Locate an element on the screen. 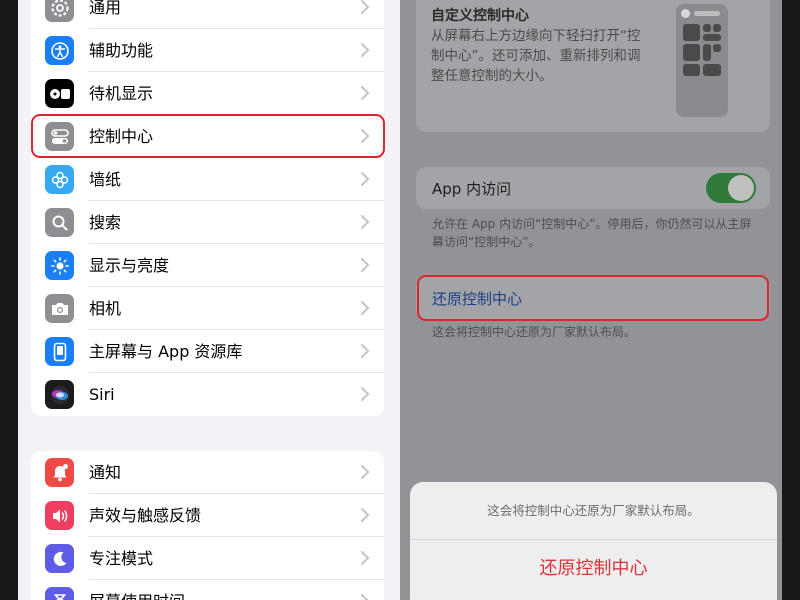  camera-icon is located at coordinates (59, 308).